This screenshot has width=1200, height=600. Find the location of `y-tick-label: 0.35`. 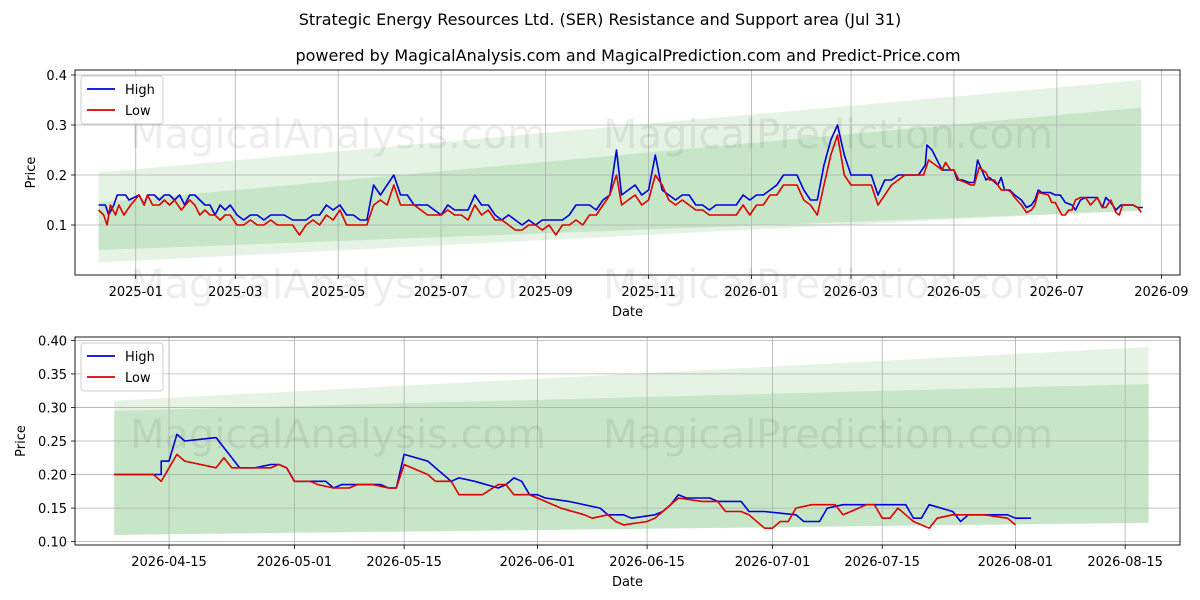

y-tick-label: 0.35 is located at coordinates (52, 375).